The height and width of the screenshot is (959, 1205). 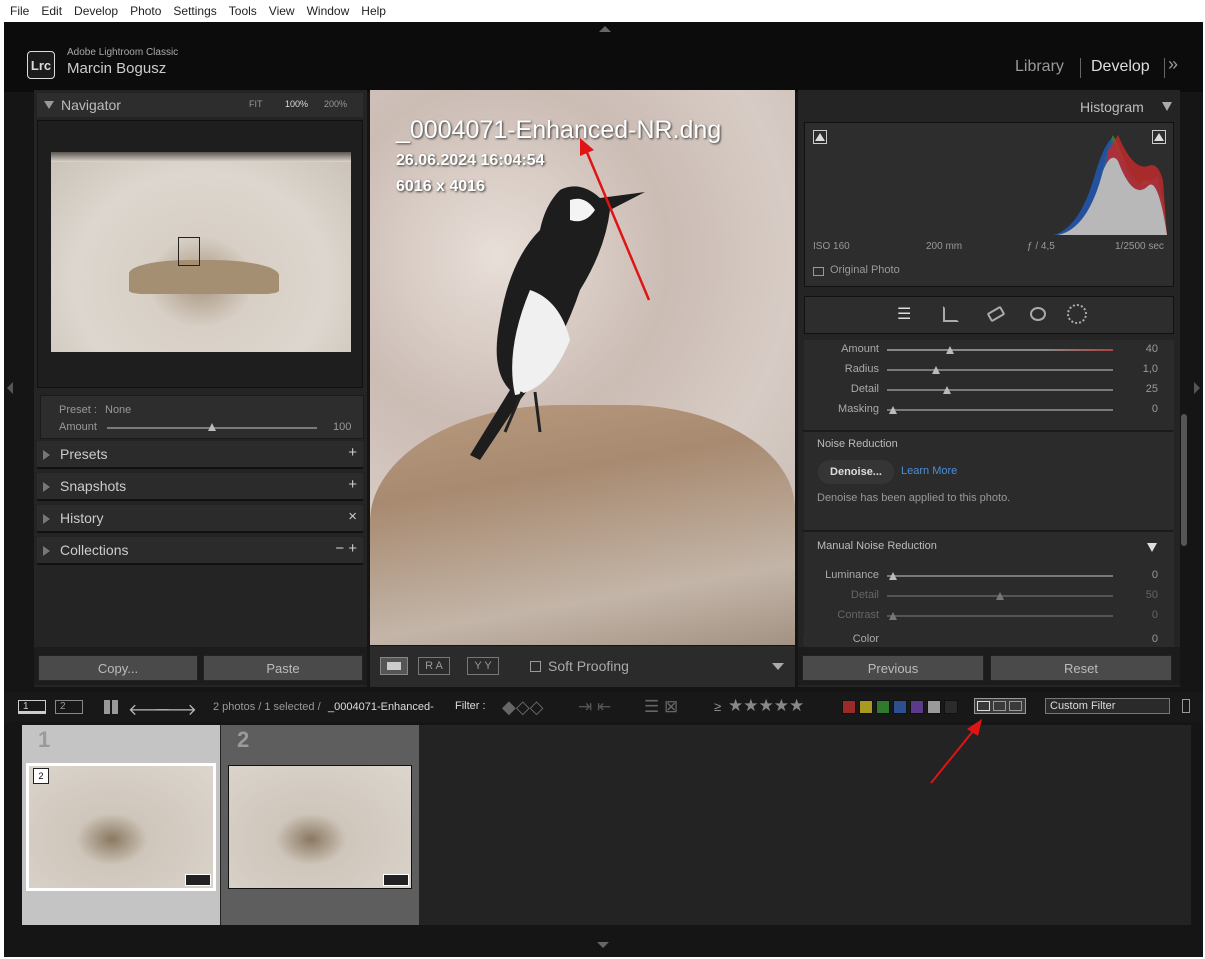 What do you see at coordinates (617, 225) in the screenshot?
I see `annotation-arrow-filename` at bounding box center [617, 225].